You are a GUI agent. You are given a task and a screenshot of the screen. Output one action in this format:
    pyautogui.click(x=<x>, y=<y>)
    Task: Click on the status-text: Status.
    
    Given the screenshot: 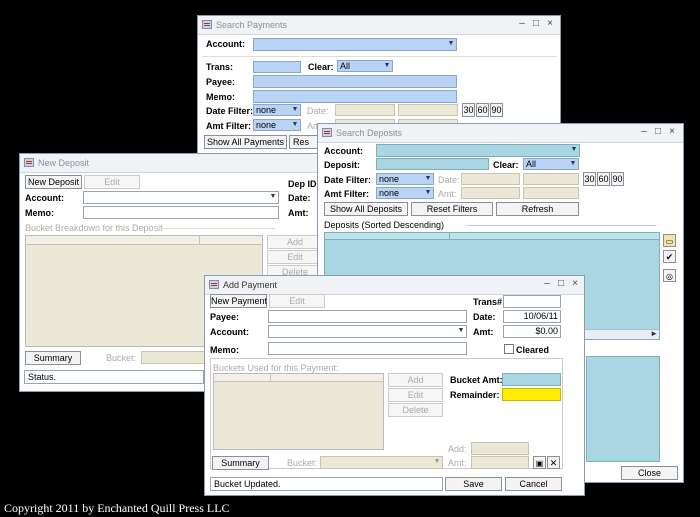 What is the action you would take?
    pyautogui.click(x=42, y=377)
    